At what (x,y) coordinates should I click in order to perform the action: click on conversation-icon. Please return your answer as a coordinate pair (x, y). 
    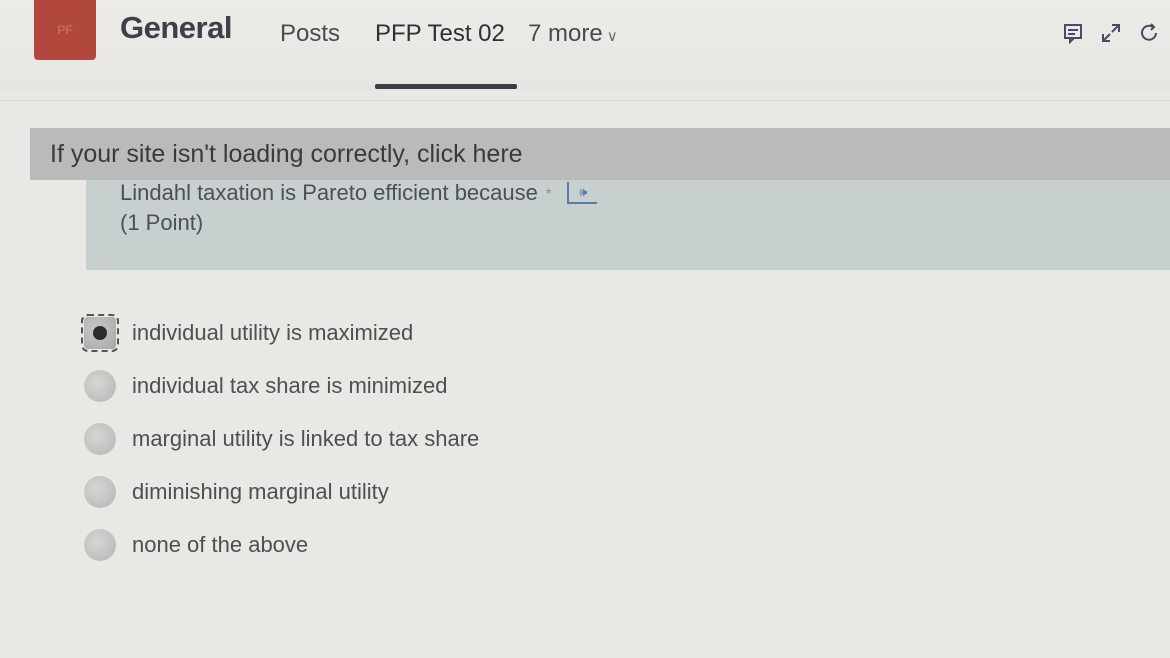
    Looking at the image, I should click on (1073, 33).